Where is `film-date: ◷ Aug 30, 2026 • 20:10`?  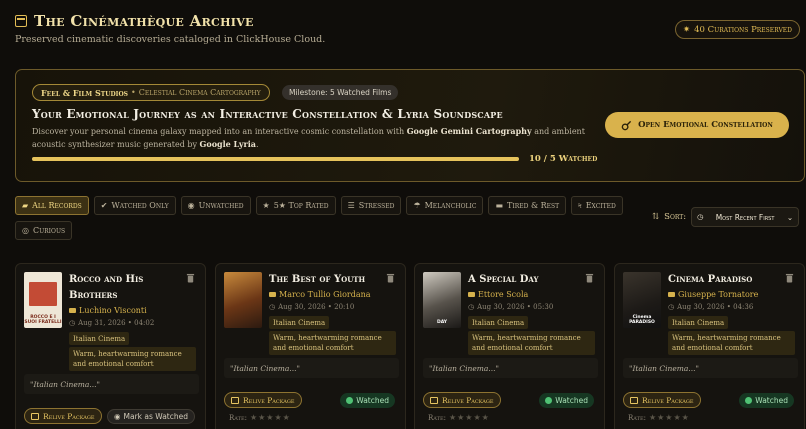 film-date: ◷ Aug 30, 2026 • 20:10 is located at coordinates (311, 307).